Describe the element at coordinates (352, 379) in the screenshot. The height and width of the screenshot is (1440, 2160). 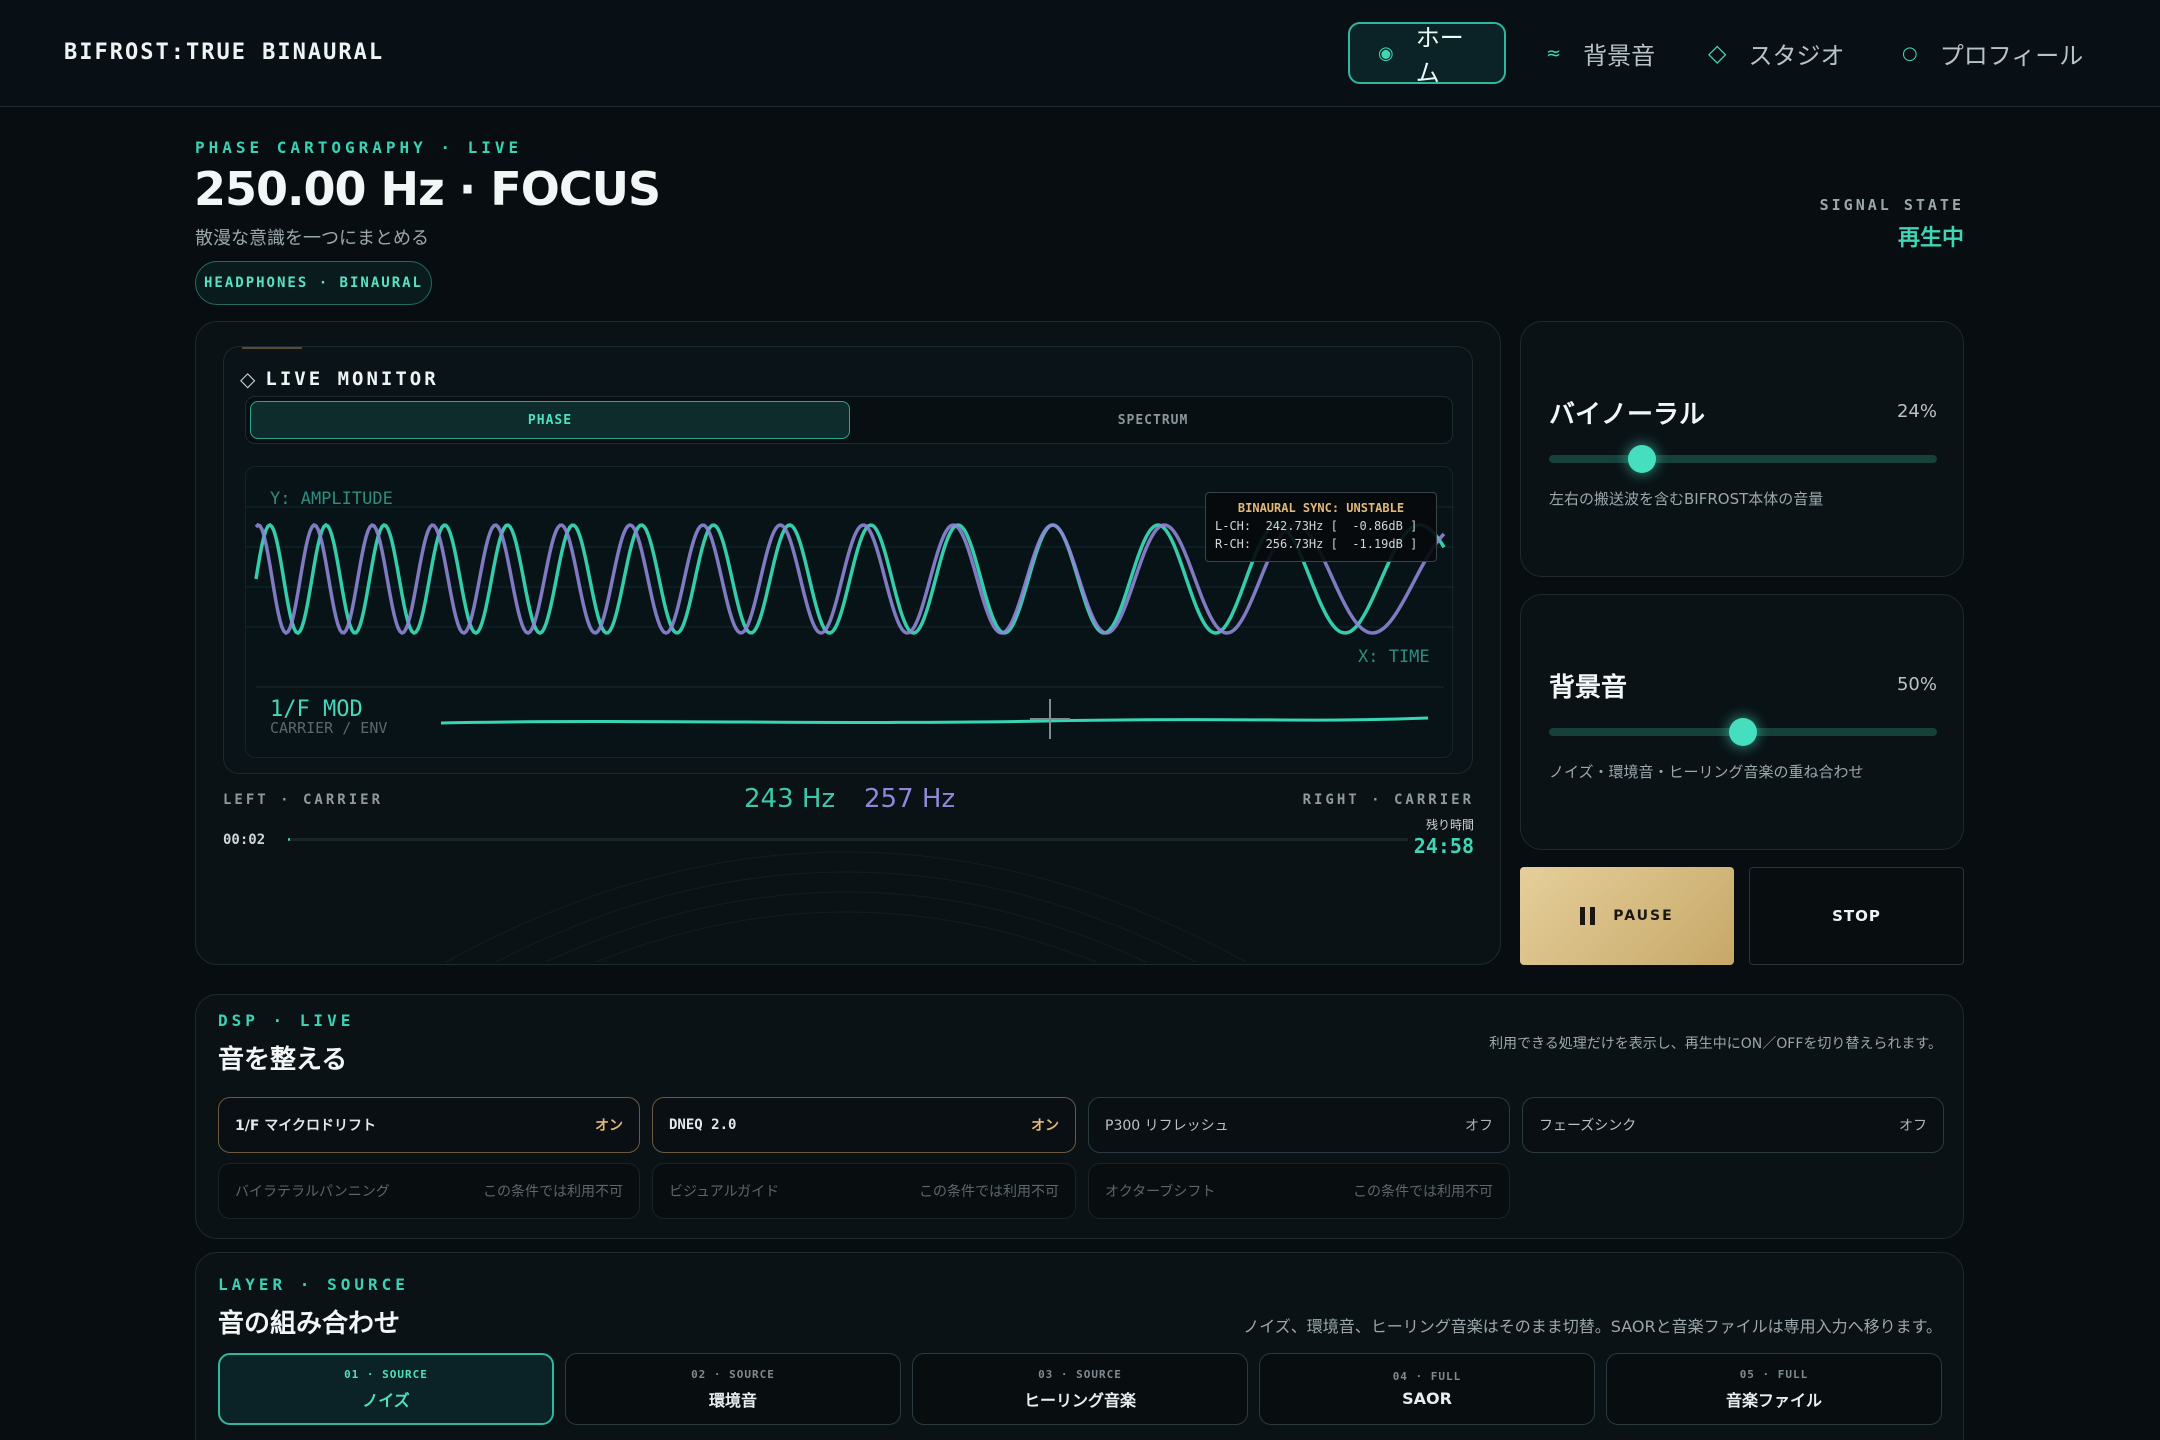
I see `live-monitor-title: LIVE MONITOR` at that location.